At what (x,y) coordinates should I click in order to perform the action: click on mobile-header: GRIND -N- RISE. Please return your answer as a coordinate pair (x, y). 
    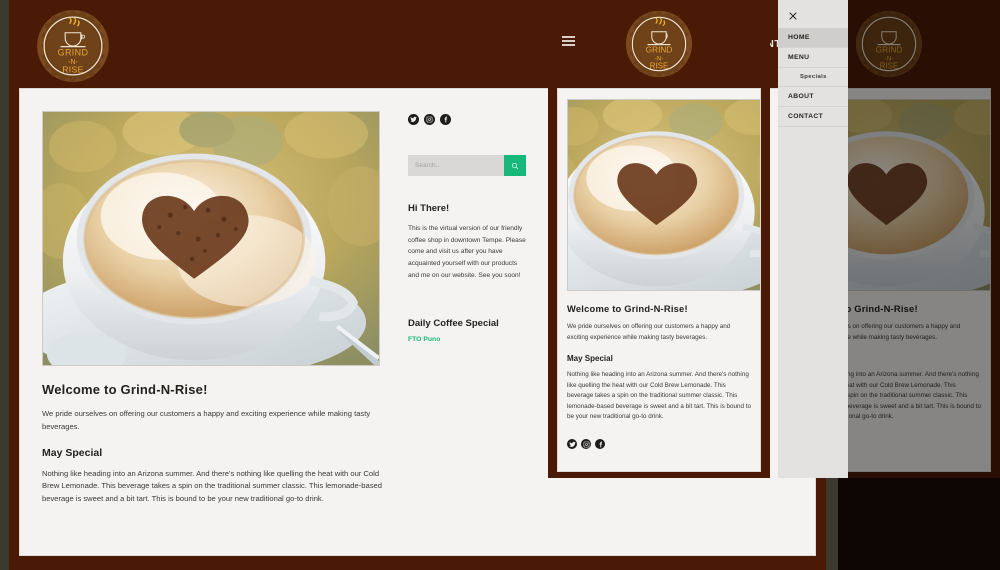
    Looking at the image, I should click on (659, 45).